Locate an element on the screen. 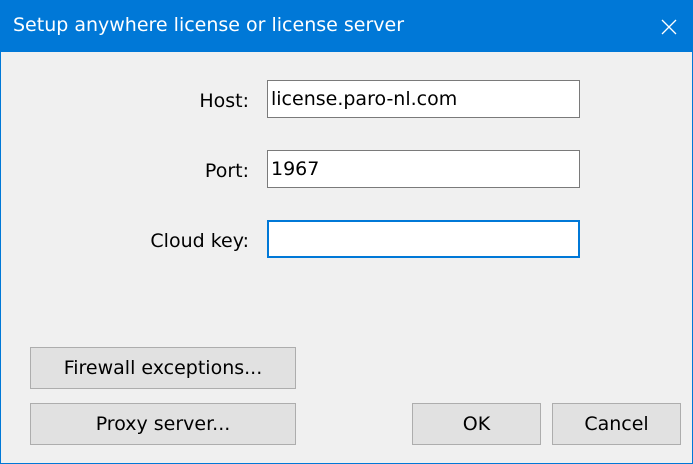 The image size is (693, 464). cloud-key-label: Cloud key: is located at coordinates (199, 241).